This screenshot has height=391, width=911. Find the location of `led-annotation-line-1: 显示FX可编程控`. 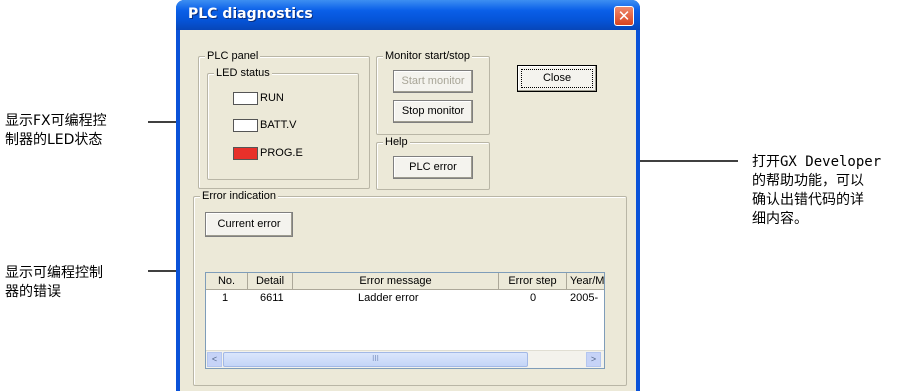

led-annotation-line-1: 显示FX可编程控 is located at coordinates (56, 121).